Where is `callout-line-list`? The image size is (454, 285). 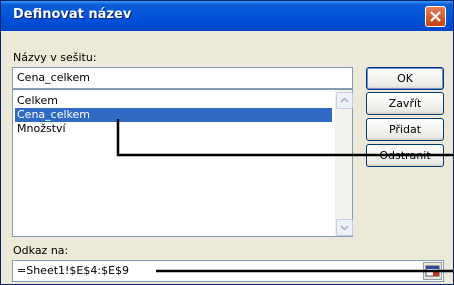 callout-line-list is located at coordinates (284, 138).